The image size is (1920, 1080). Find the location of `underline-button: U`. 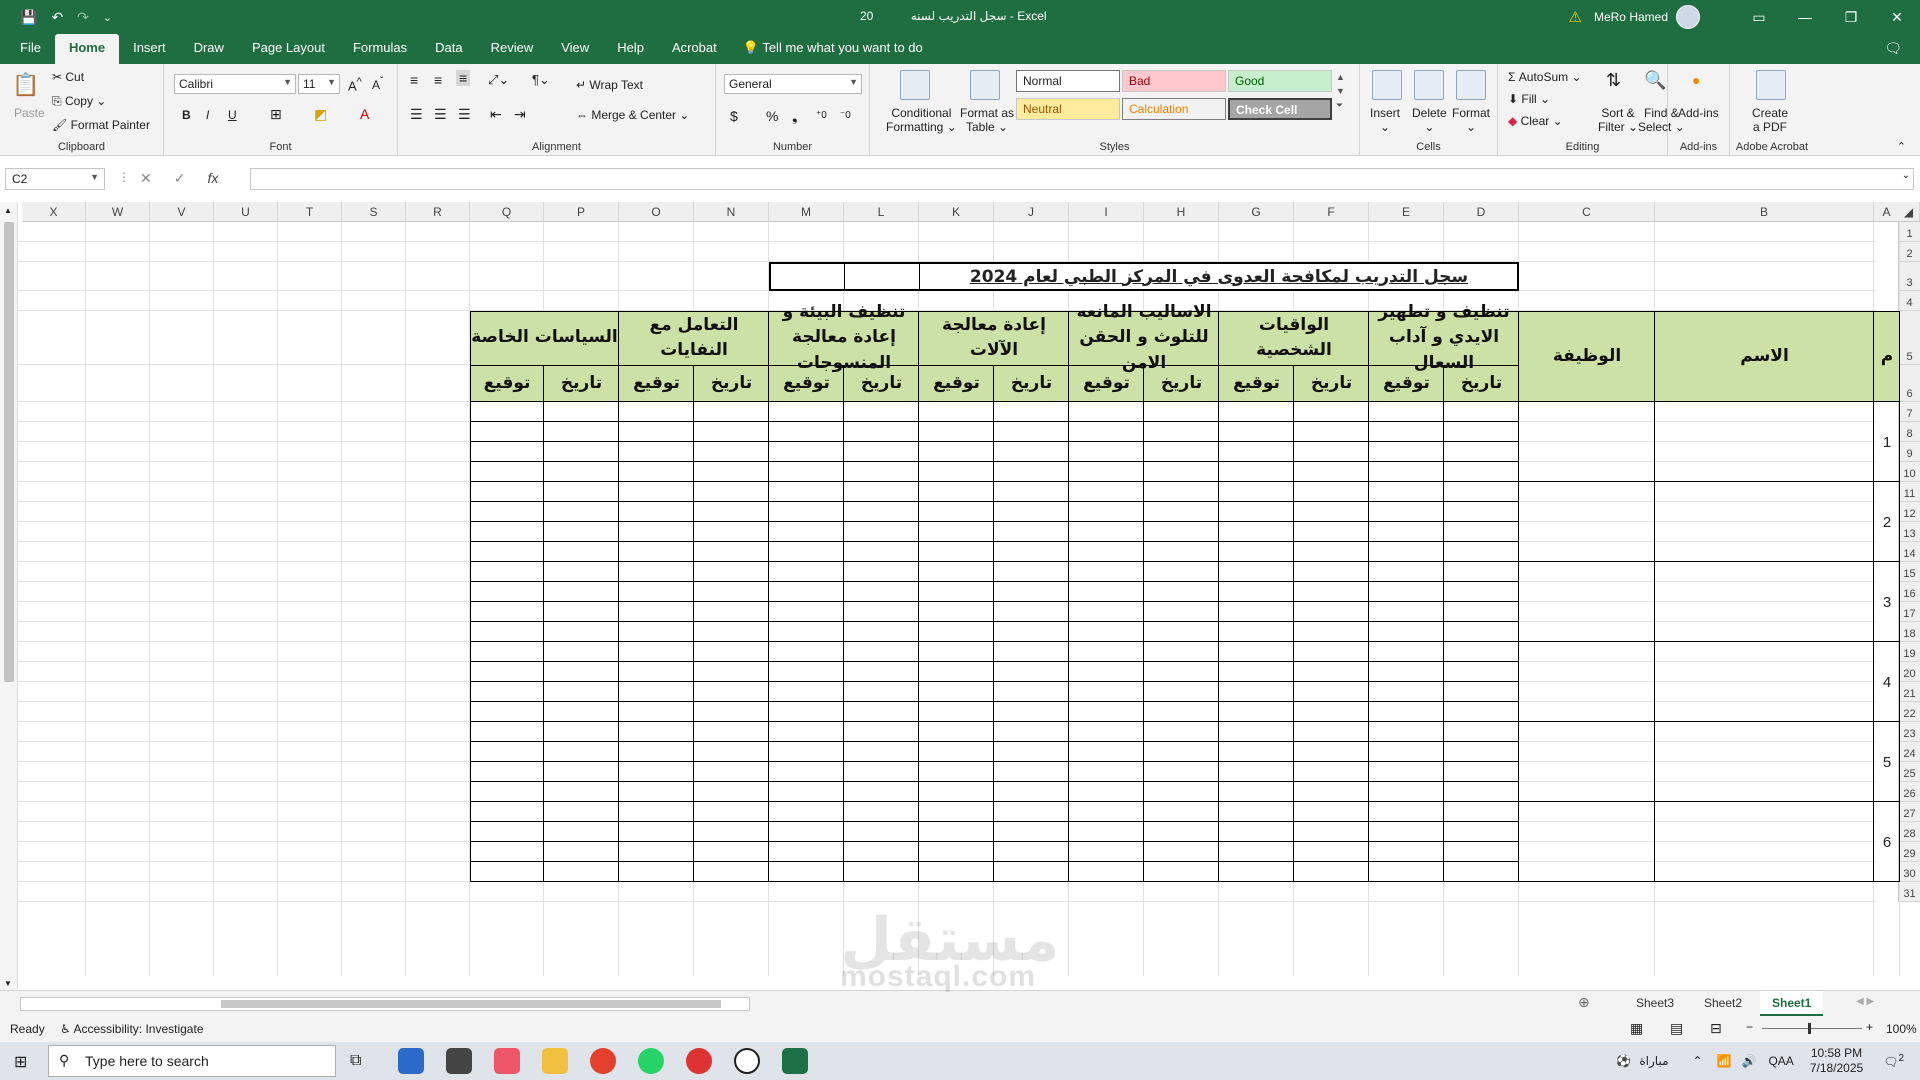

underline-button: U is located at coordinates (232, 115).